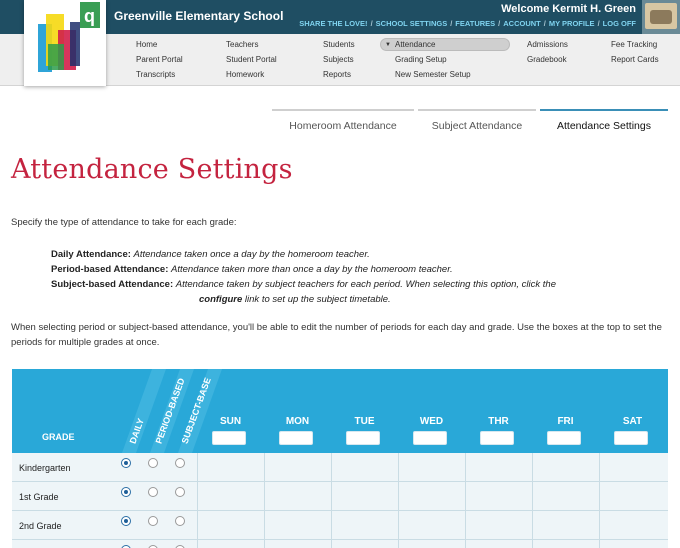  I want to click on configure-link: configure, so click(220, 299).